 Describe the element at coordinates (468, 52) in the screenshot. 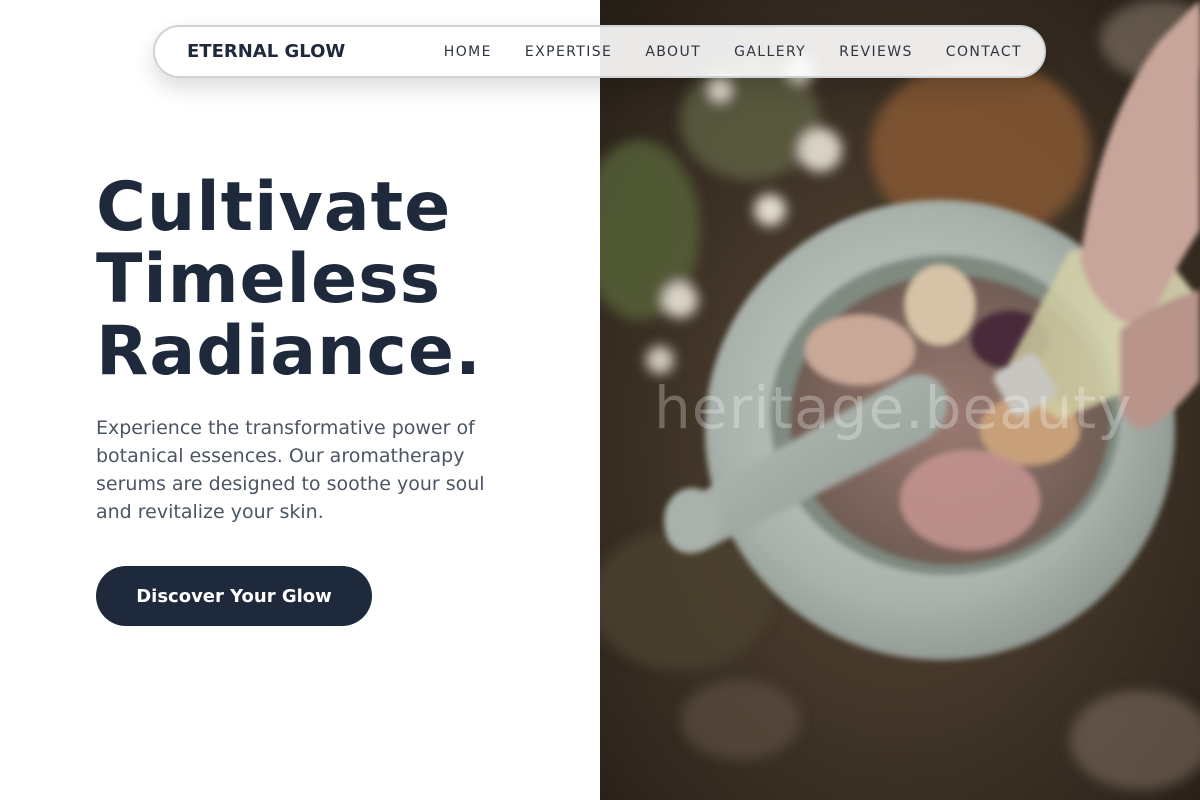

I see `nav-link-home: HOME` at that location.